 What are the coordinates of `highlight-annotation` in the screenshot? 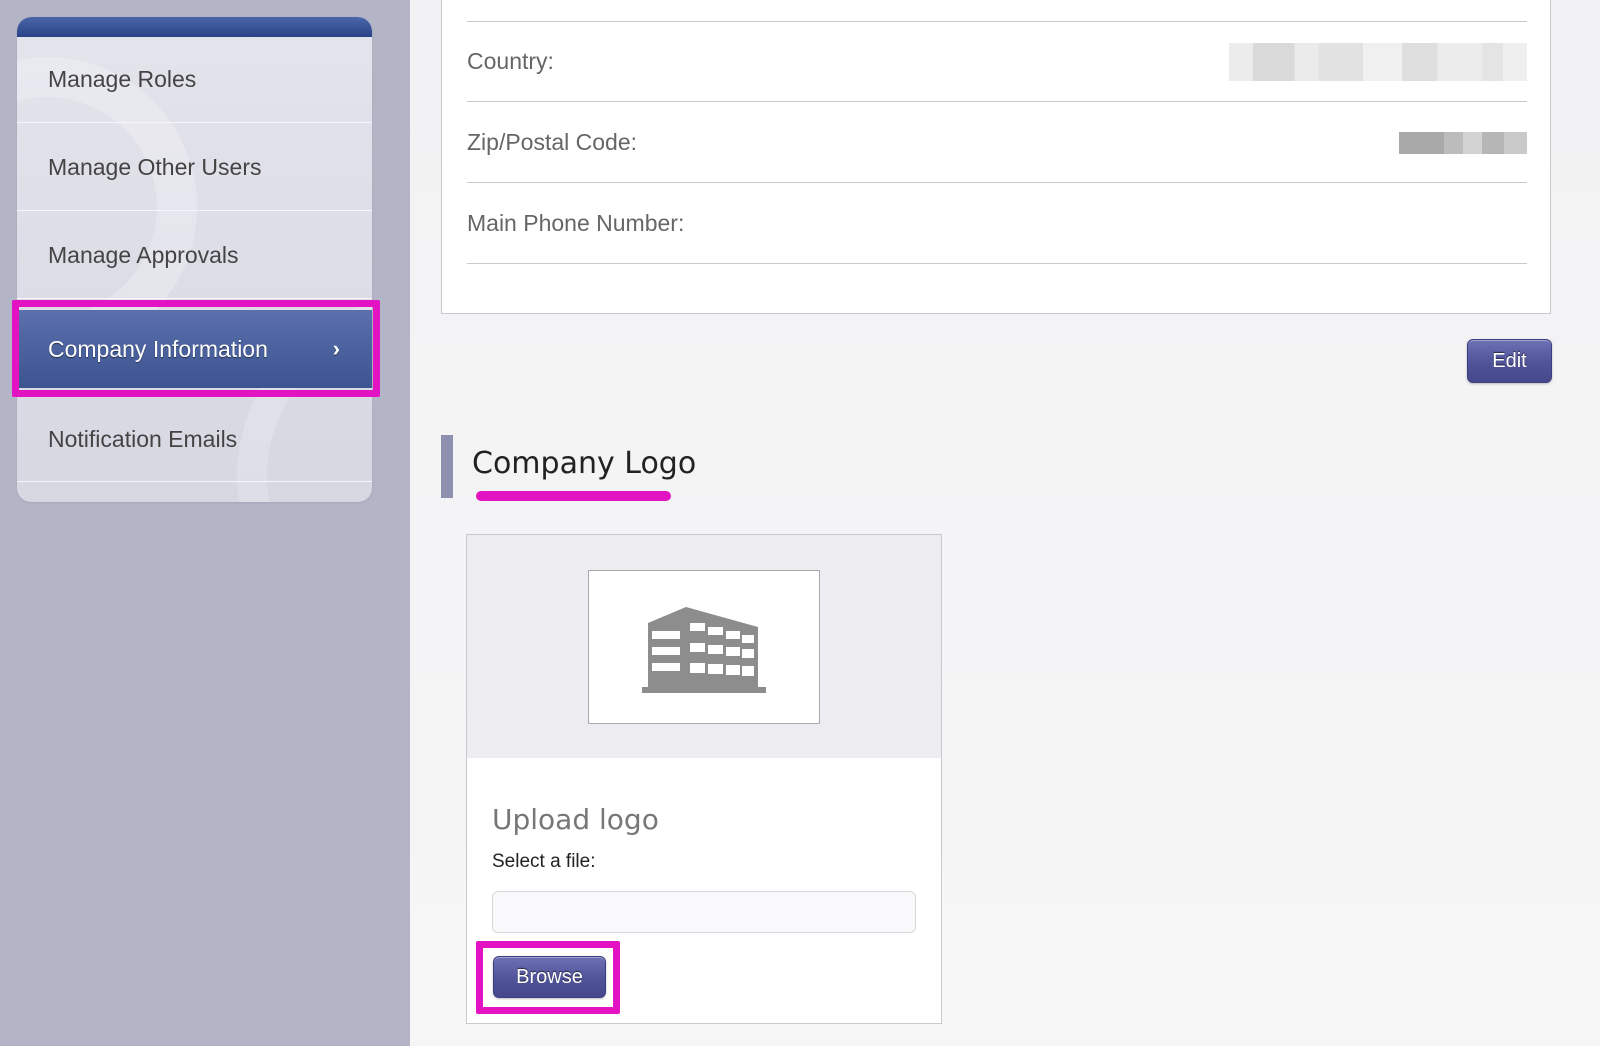 It's located at (573, 496).